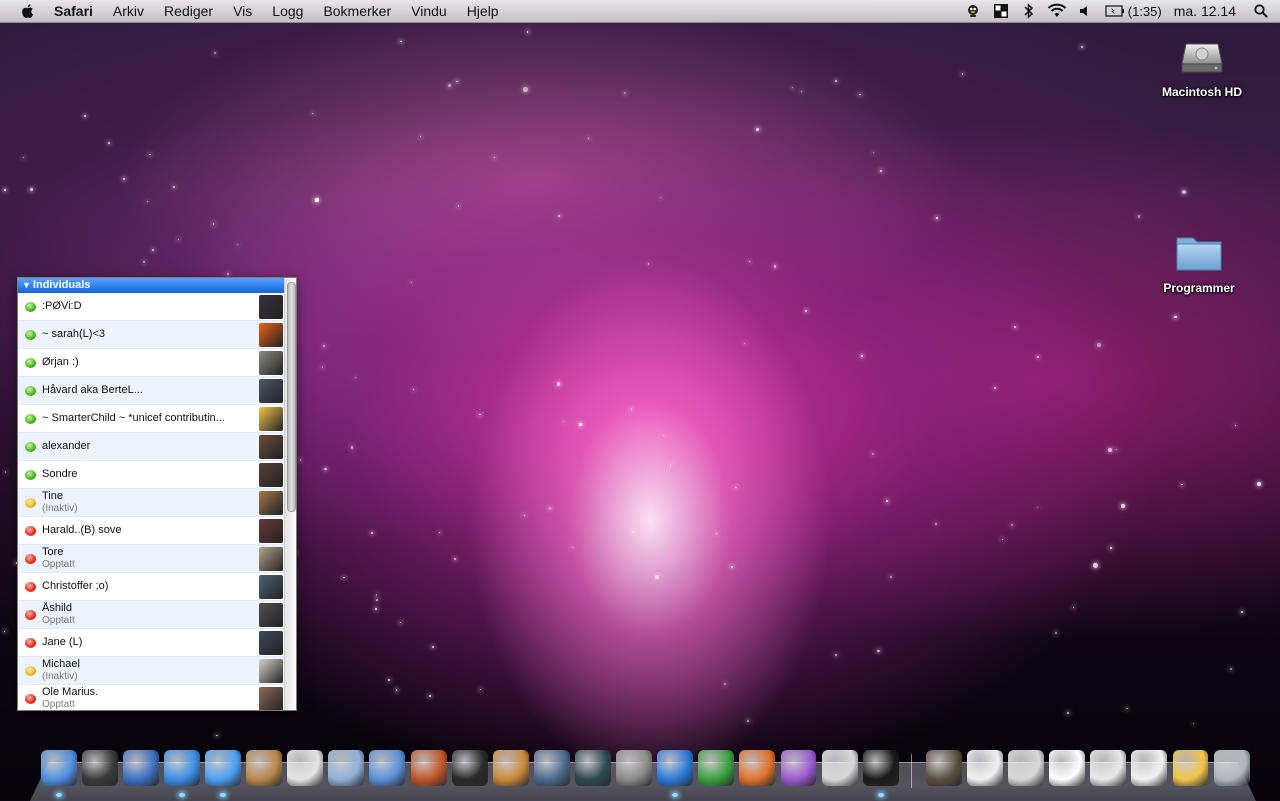 The image size is (1280, 801). I want to click on buddy-row: :PØVi:D, so click(151, 307).